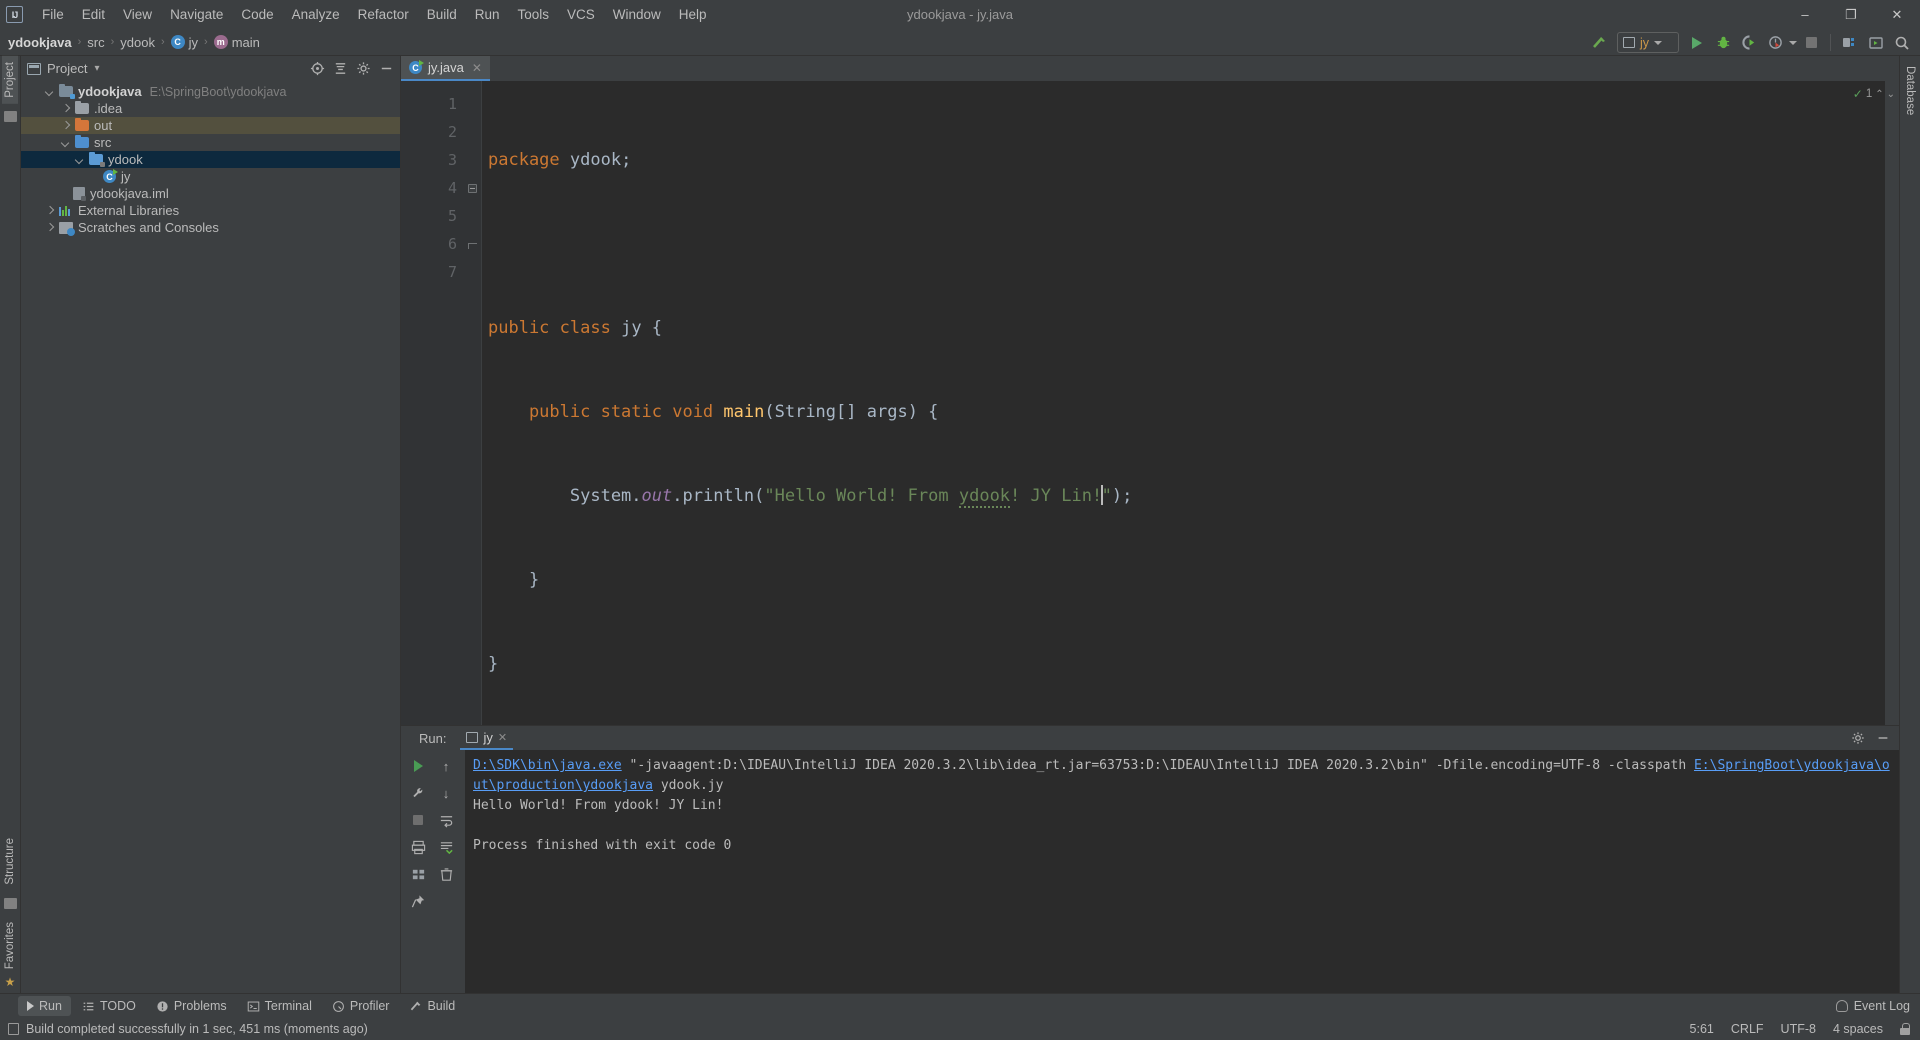 Image resolution: width=1920 pixels, height=1040 pixels. I want to click on breadcrumb-main: m main, so click(236, 42).